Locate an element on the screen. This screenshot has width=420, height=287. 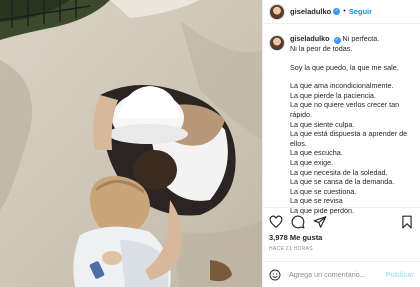
header-username: giseladulko is located at coordinates (310, 11).